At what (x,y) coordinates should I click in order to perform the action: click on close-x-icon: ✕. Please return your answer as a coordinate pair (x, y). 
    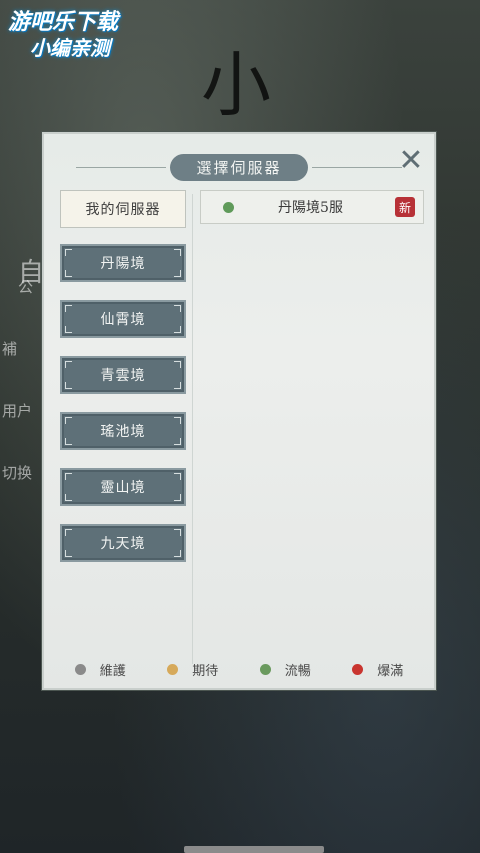
    Looking at the image, I should click on (411, 160).